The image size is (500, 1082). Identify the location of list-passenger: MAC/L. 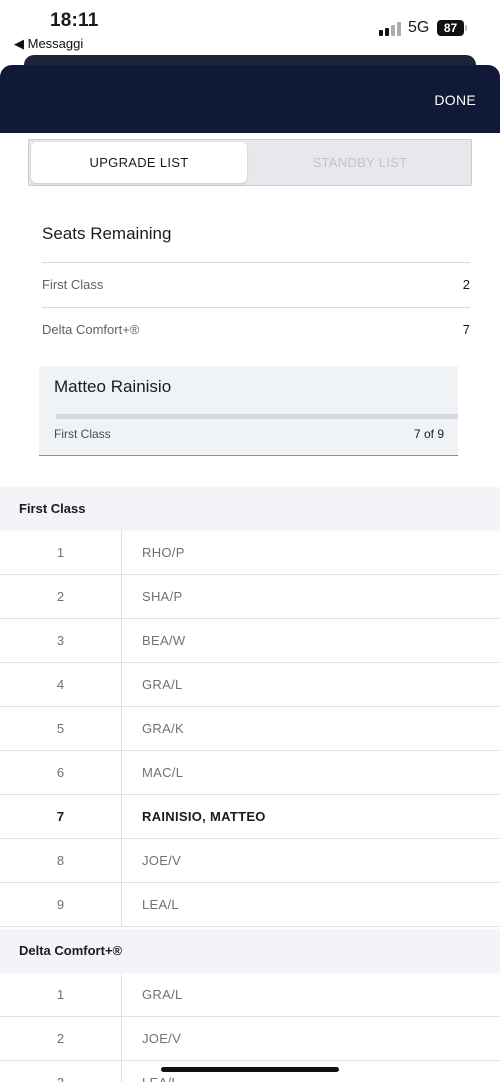
(163, 772).